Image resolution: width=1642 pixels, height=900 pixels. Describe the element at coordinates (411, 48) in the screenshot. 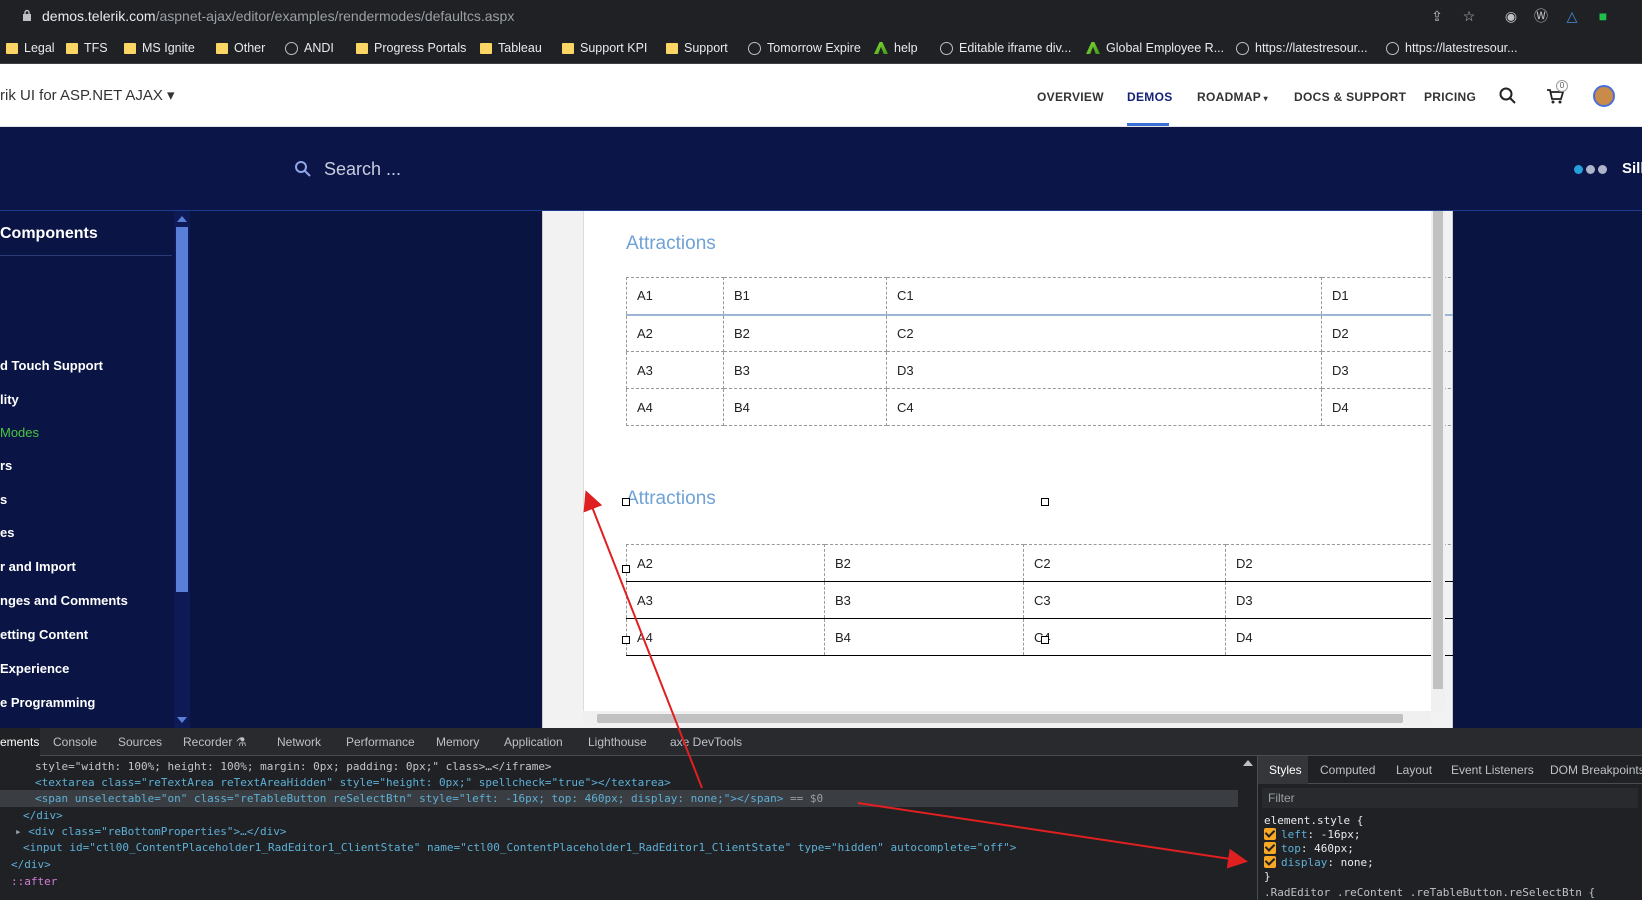

I see `bookmark-item: Progress Portals` at that location.